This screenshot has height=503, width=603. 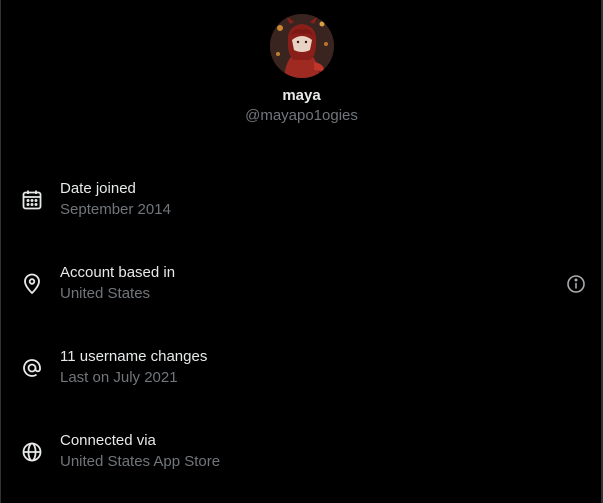 I want to click on display-name: maya, so click(x=301, y=95).